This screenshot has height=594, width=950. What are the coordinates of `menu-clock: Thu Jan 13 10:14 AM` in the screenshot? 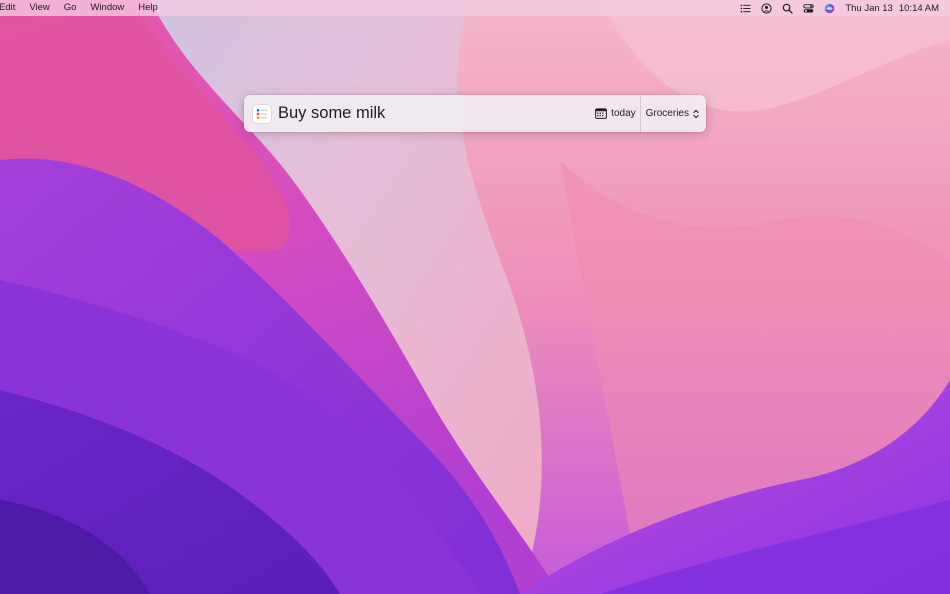 It's located at (892, 8).